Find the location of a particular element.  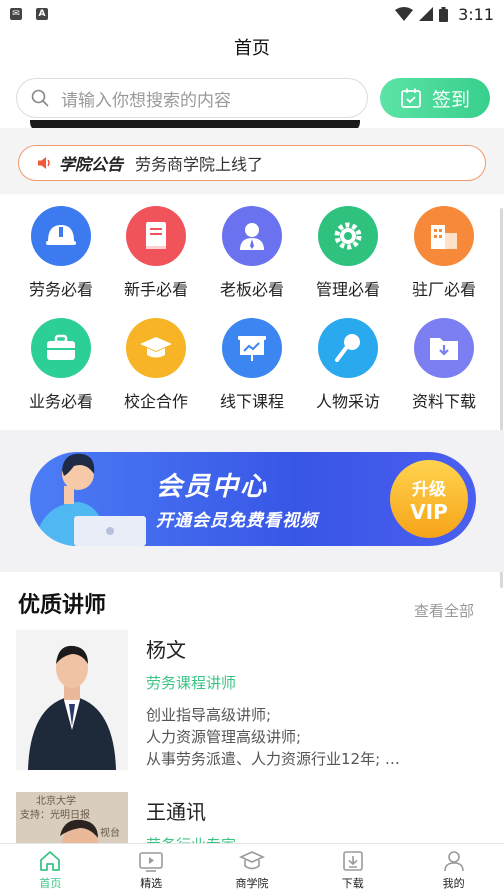

helmet-icon is located at coordinates (61, 236).